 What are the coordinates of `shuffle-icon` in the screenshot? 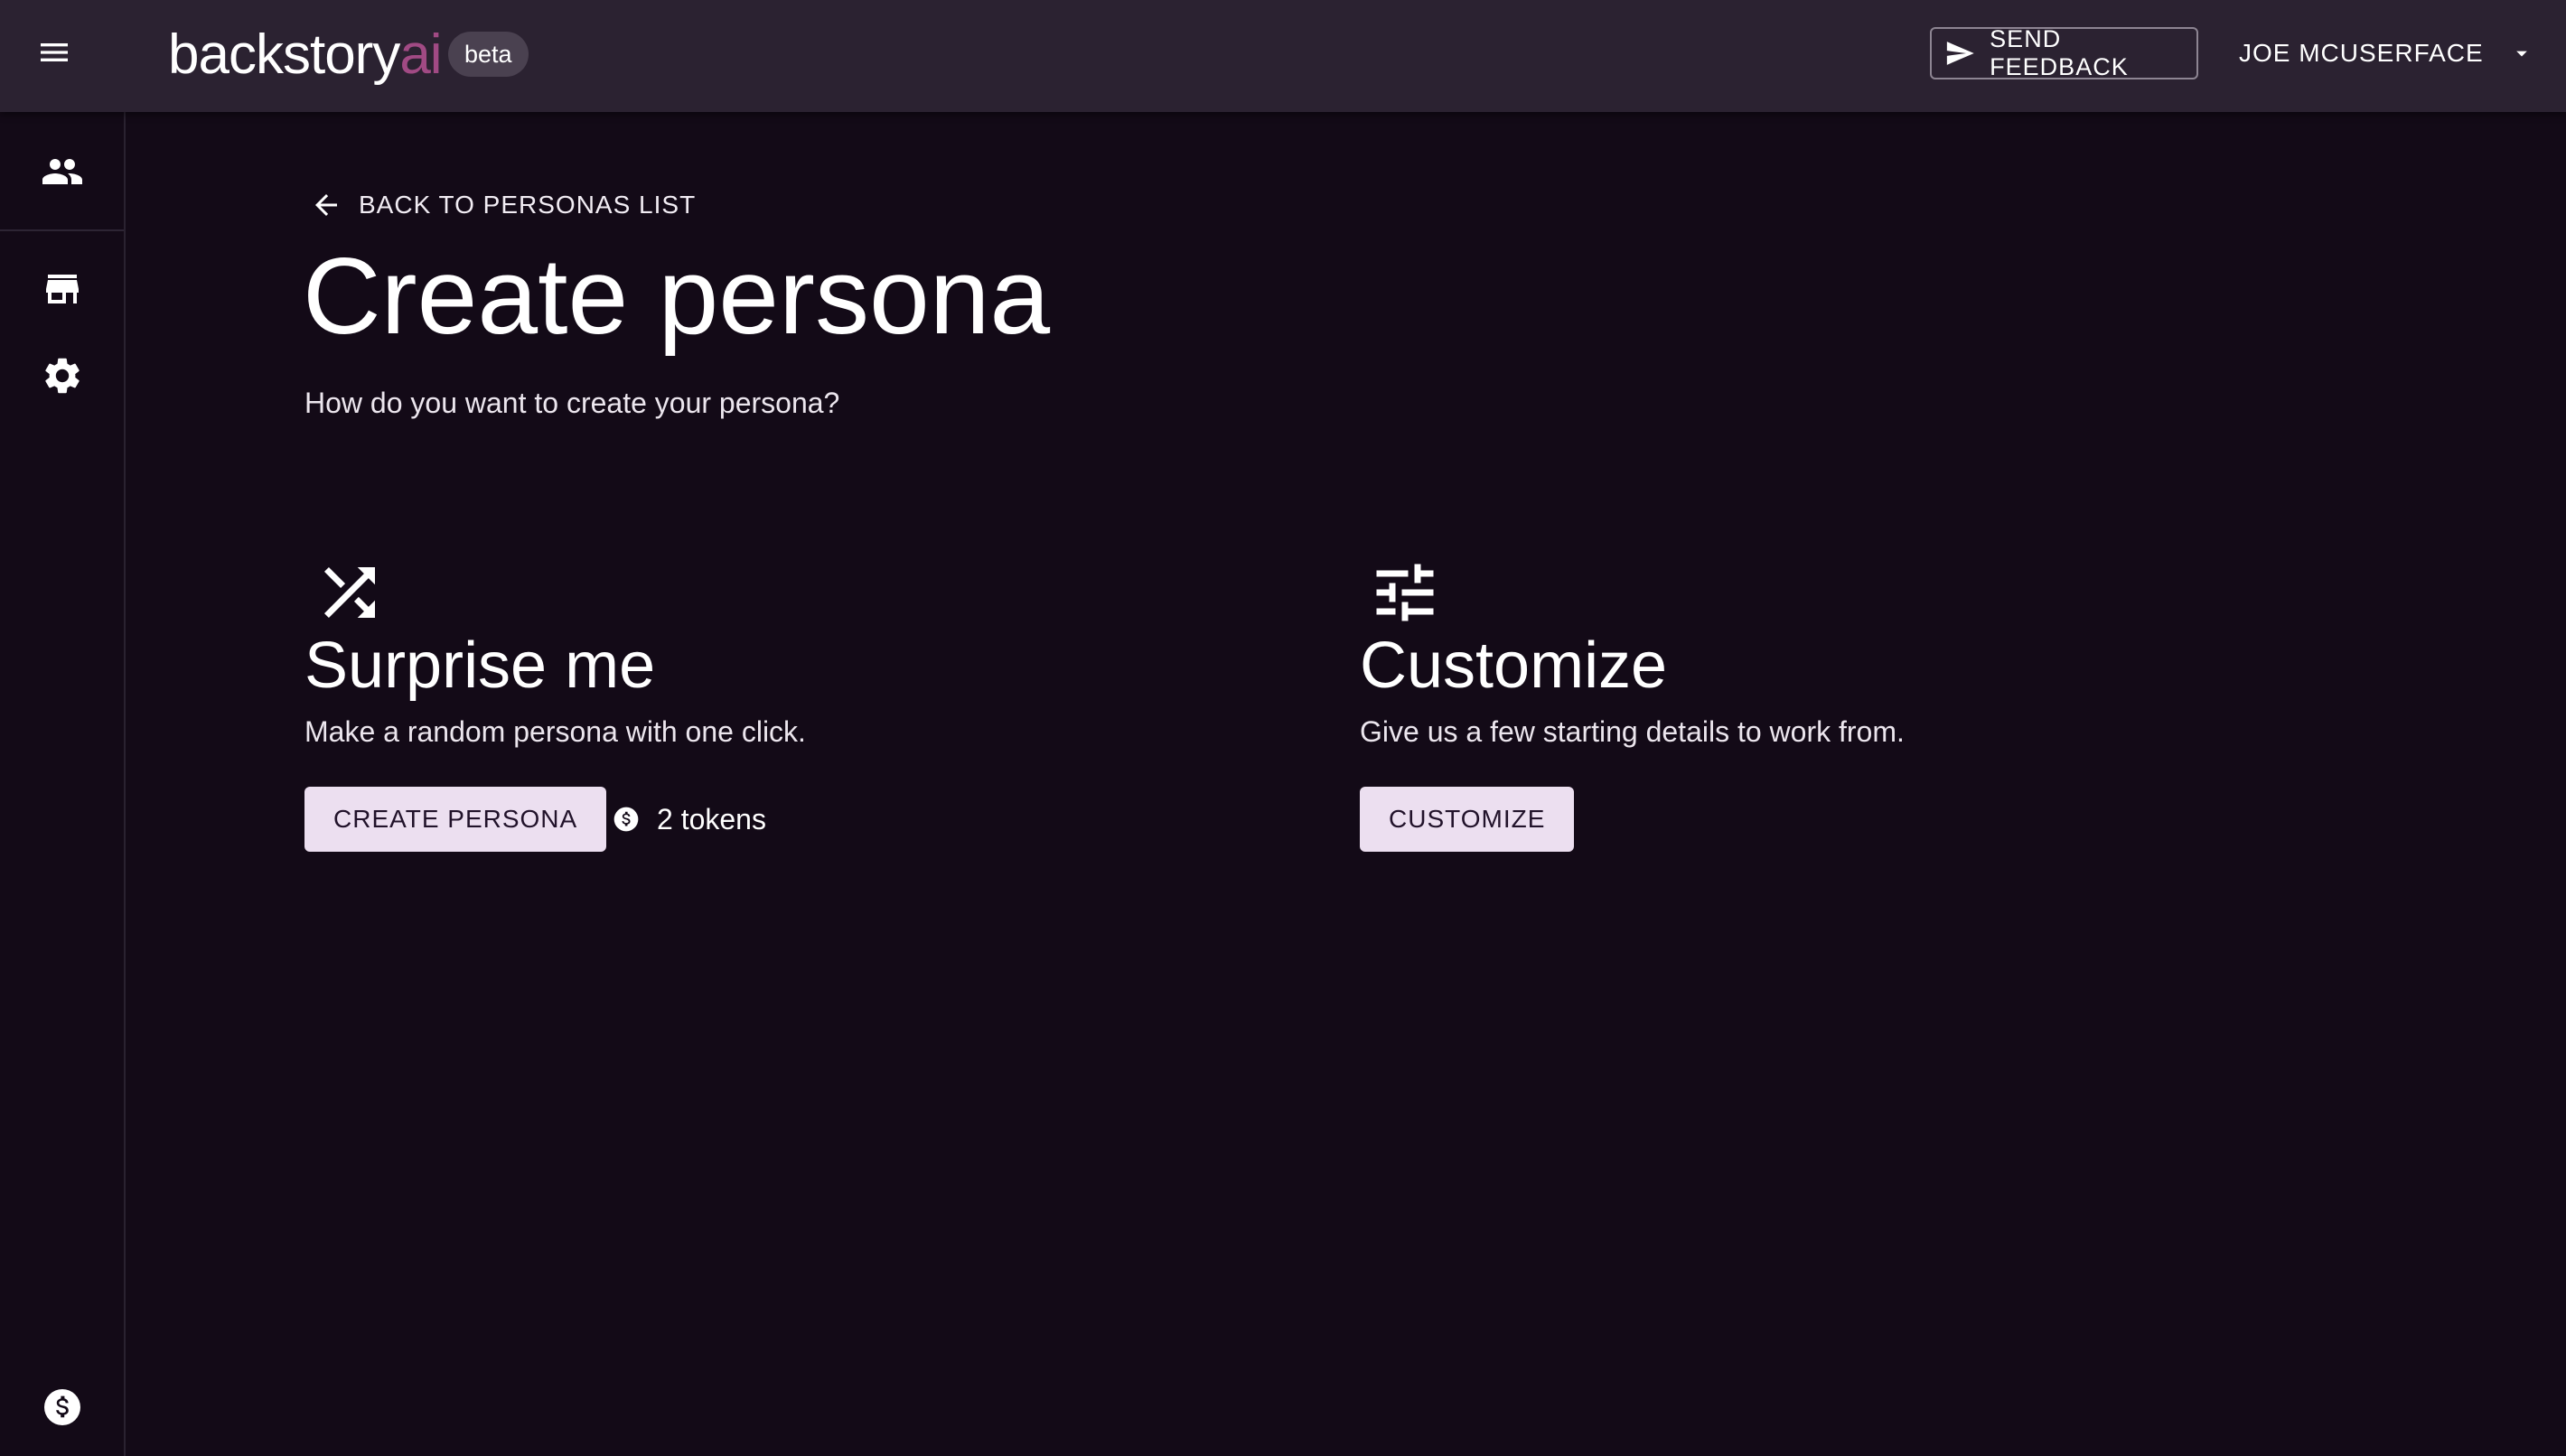 It's located at (349, 592).